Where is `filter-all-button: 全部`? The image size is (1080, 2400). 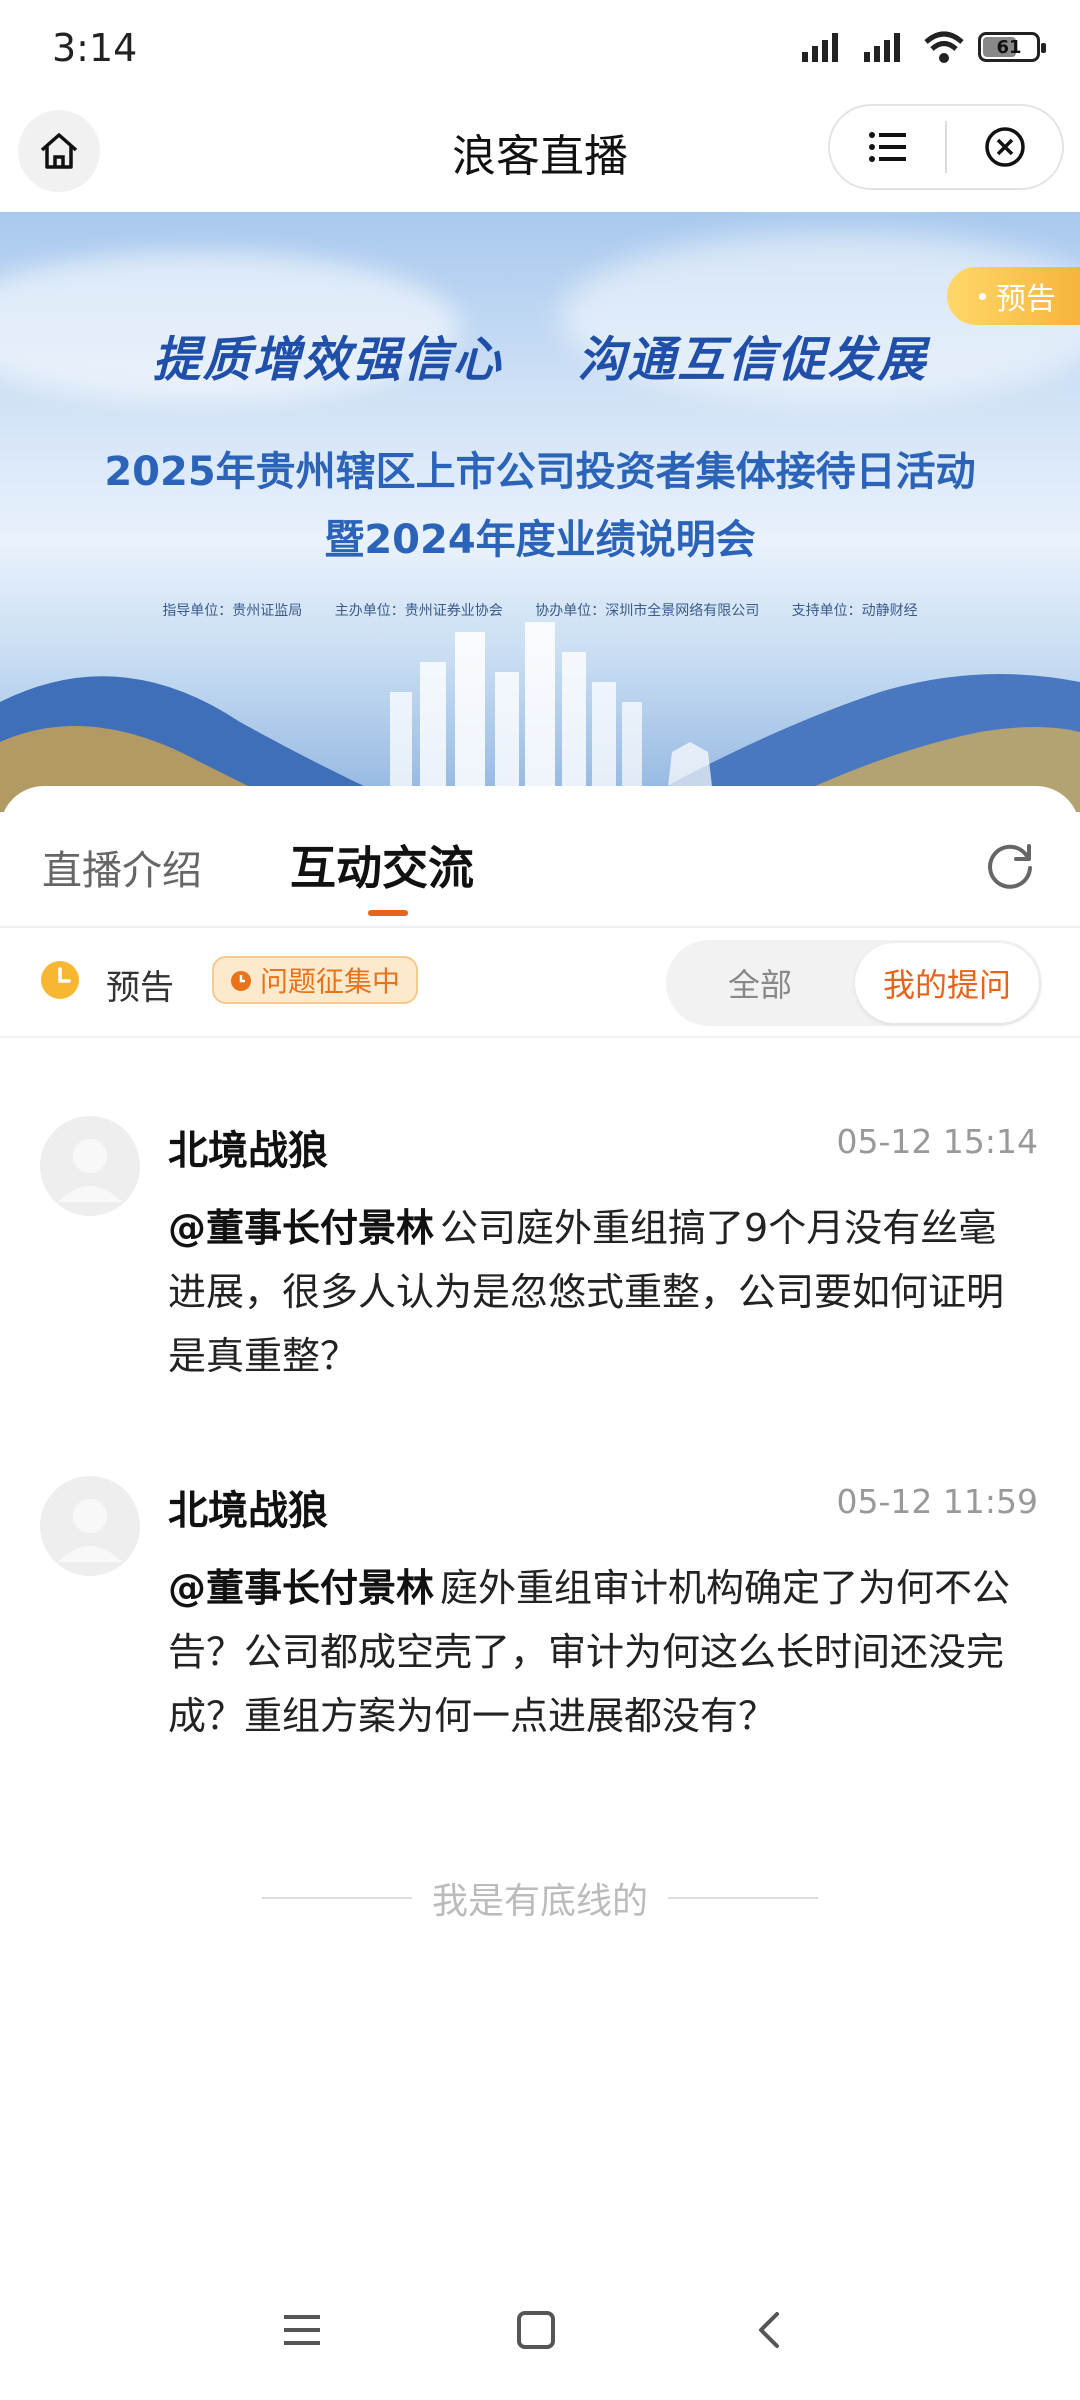
filter-all-button: 全部 is located at coordinates (760, 983).